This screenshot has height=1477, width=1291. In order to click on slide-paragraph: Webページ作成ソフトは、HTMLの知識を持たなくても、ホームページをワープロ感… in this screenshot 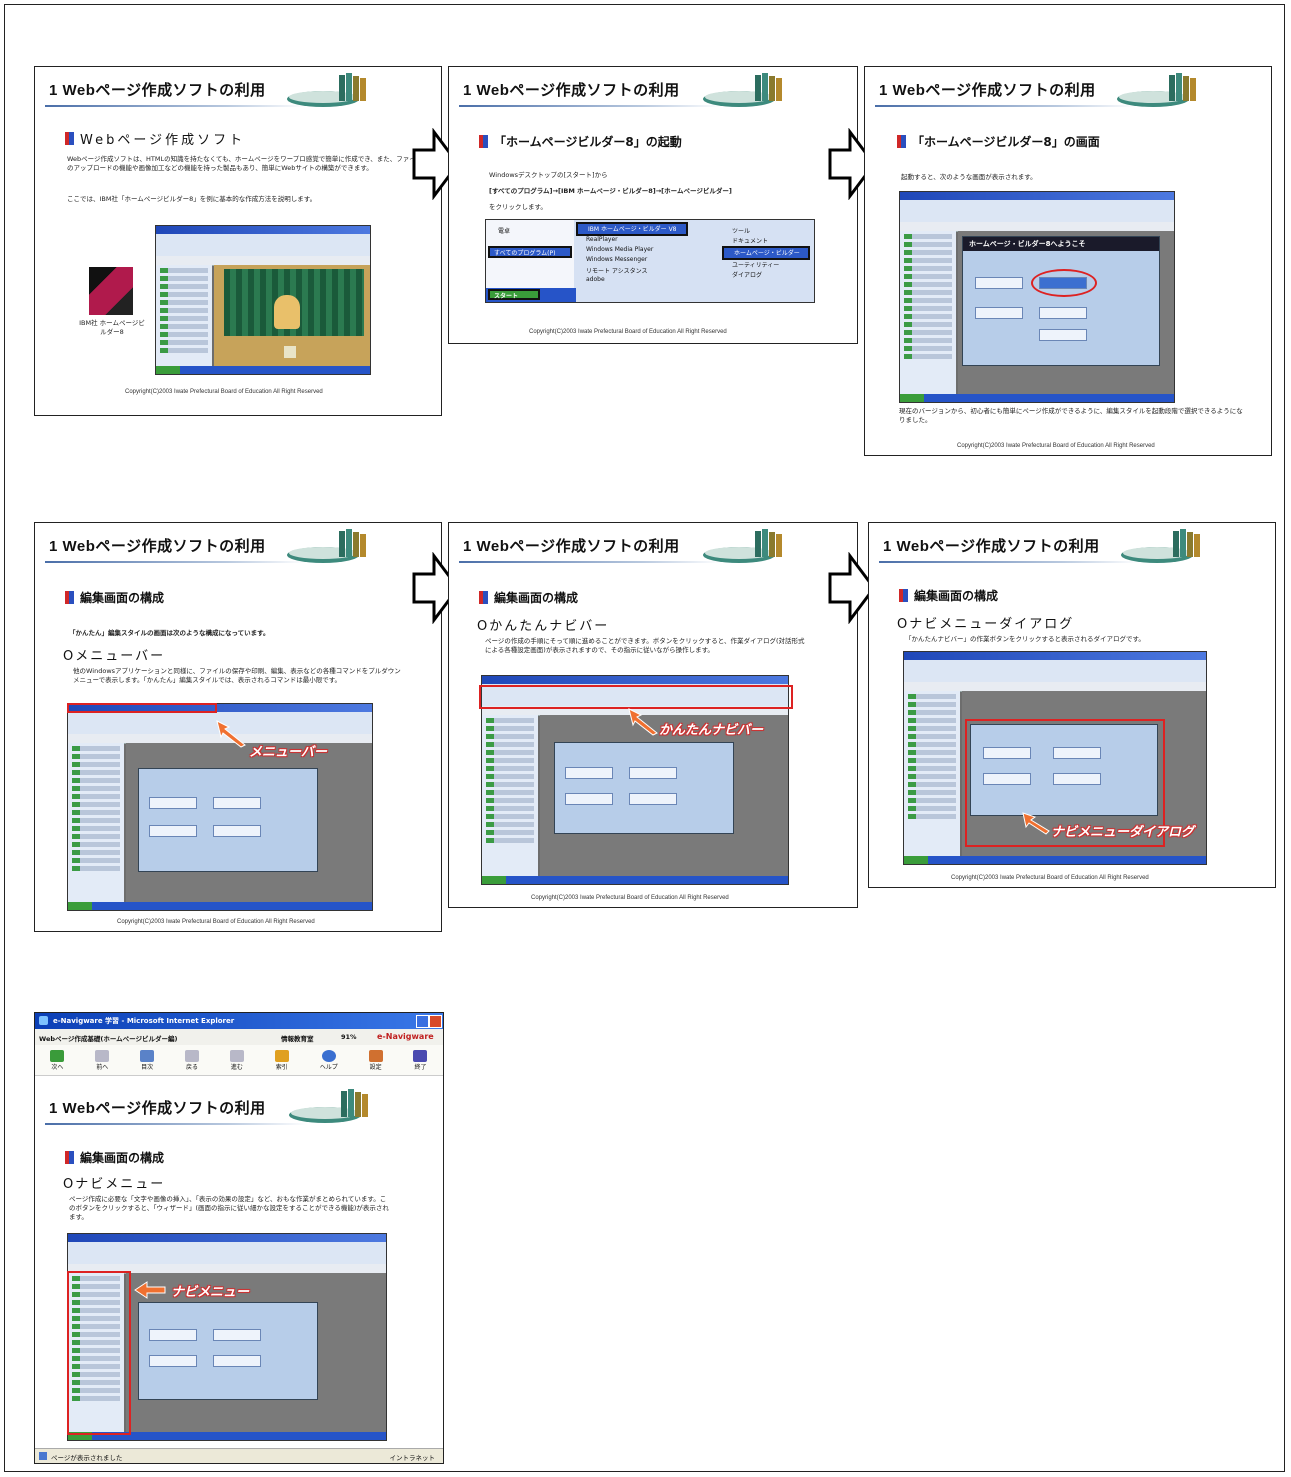, I will do `click(245, 163)`.